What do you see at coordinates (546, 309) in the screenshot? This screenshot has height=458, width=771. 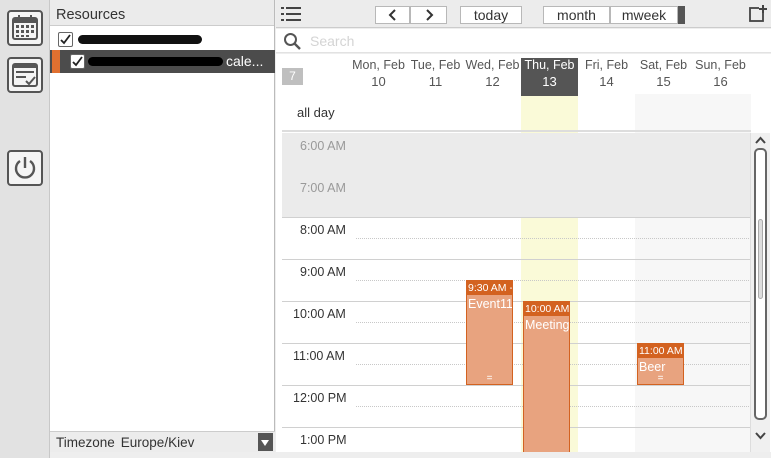 I see `event-time: 10:00 AM` at bounding box center [546, 309].